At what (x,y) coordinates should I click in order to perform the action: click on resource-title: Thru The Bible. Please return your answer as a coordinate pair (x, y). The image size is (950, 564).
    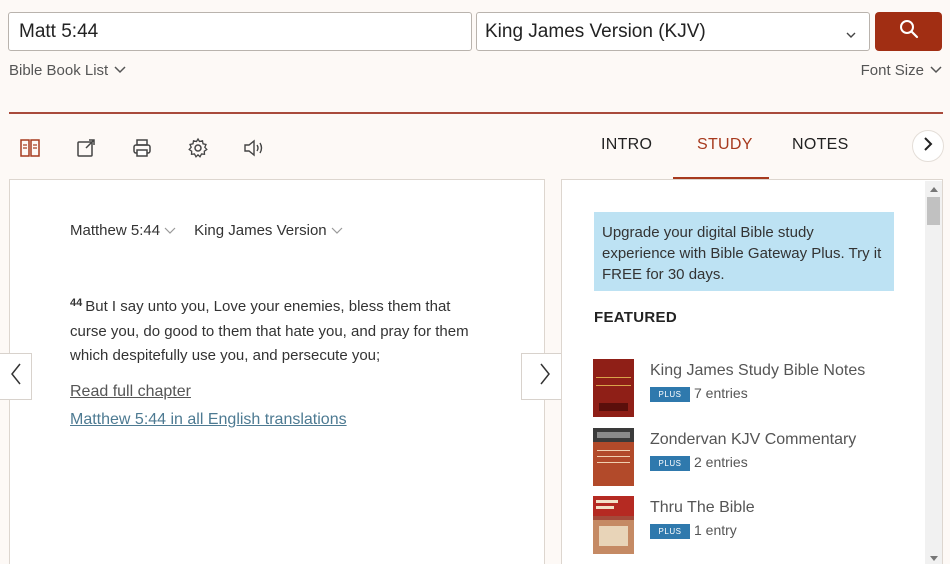
    Looking at the image, I should click on (702, 507).